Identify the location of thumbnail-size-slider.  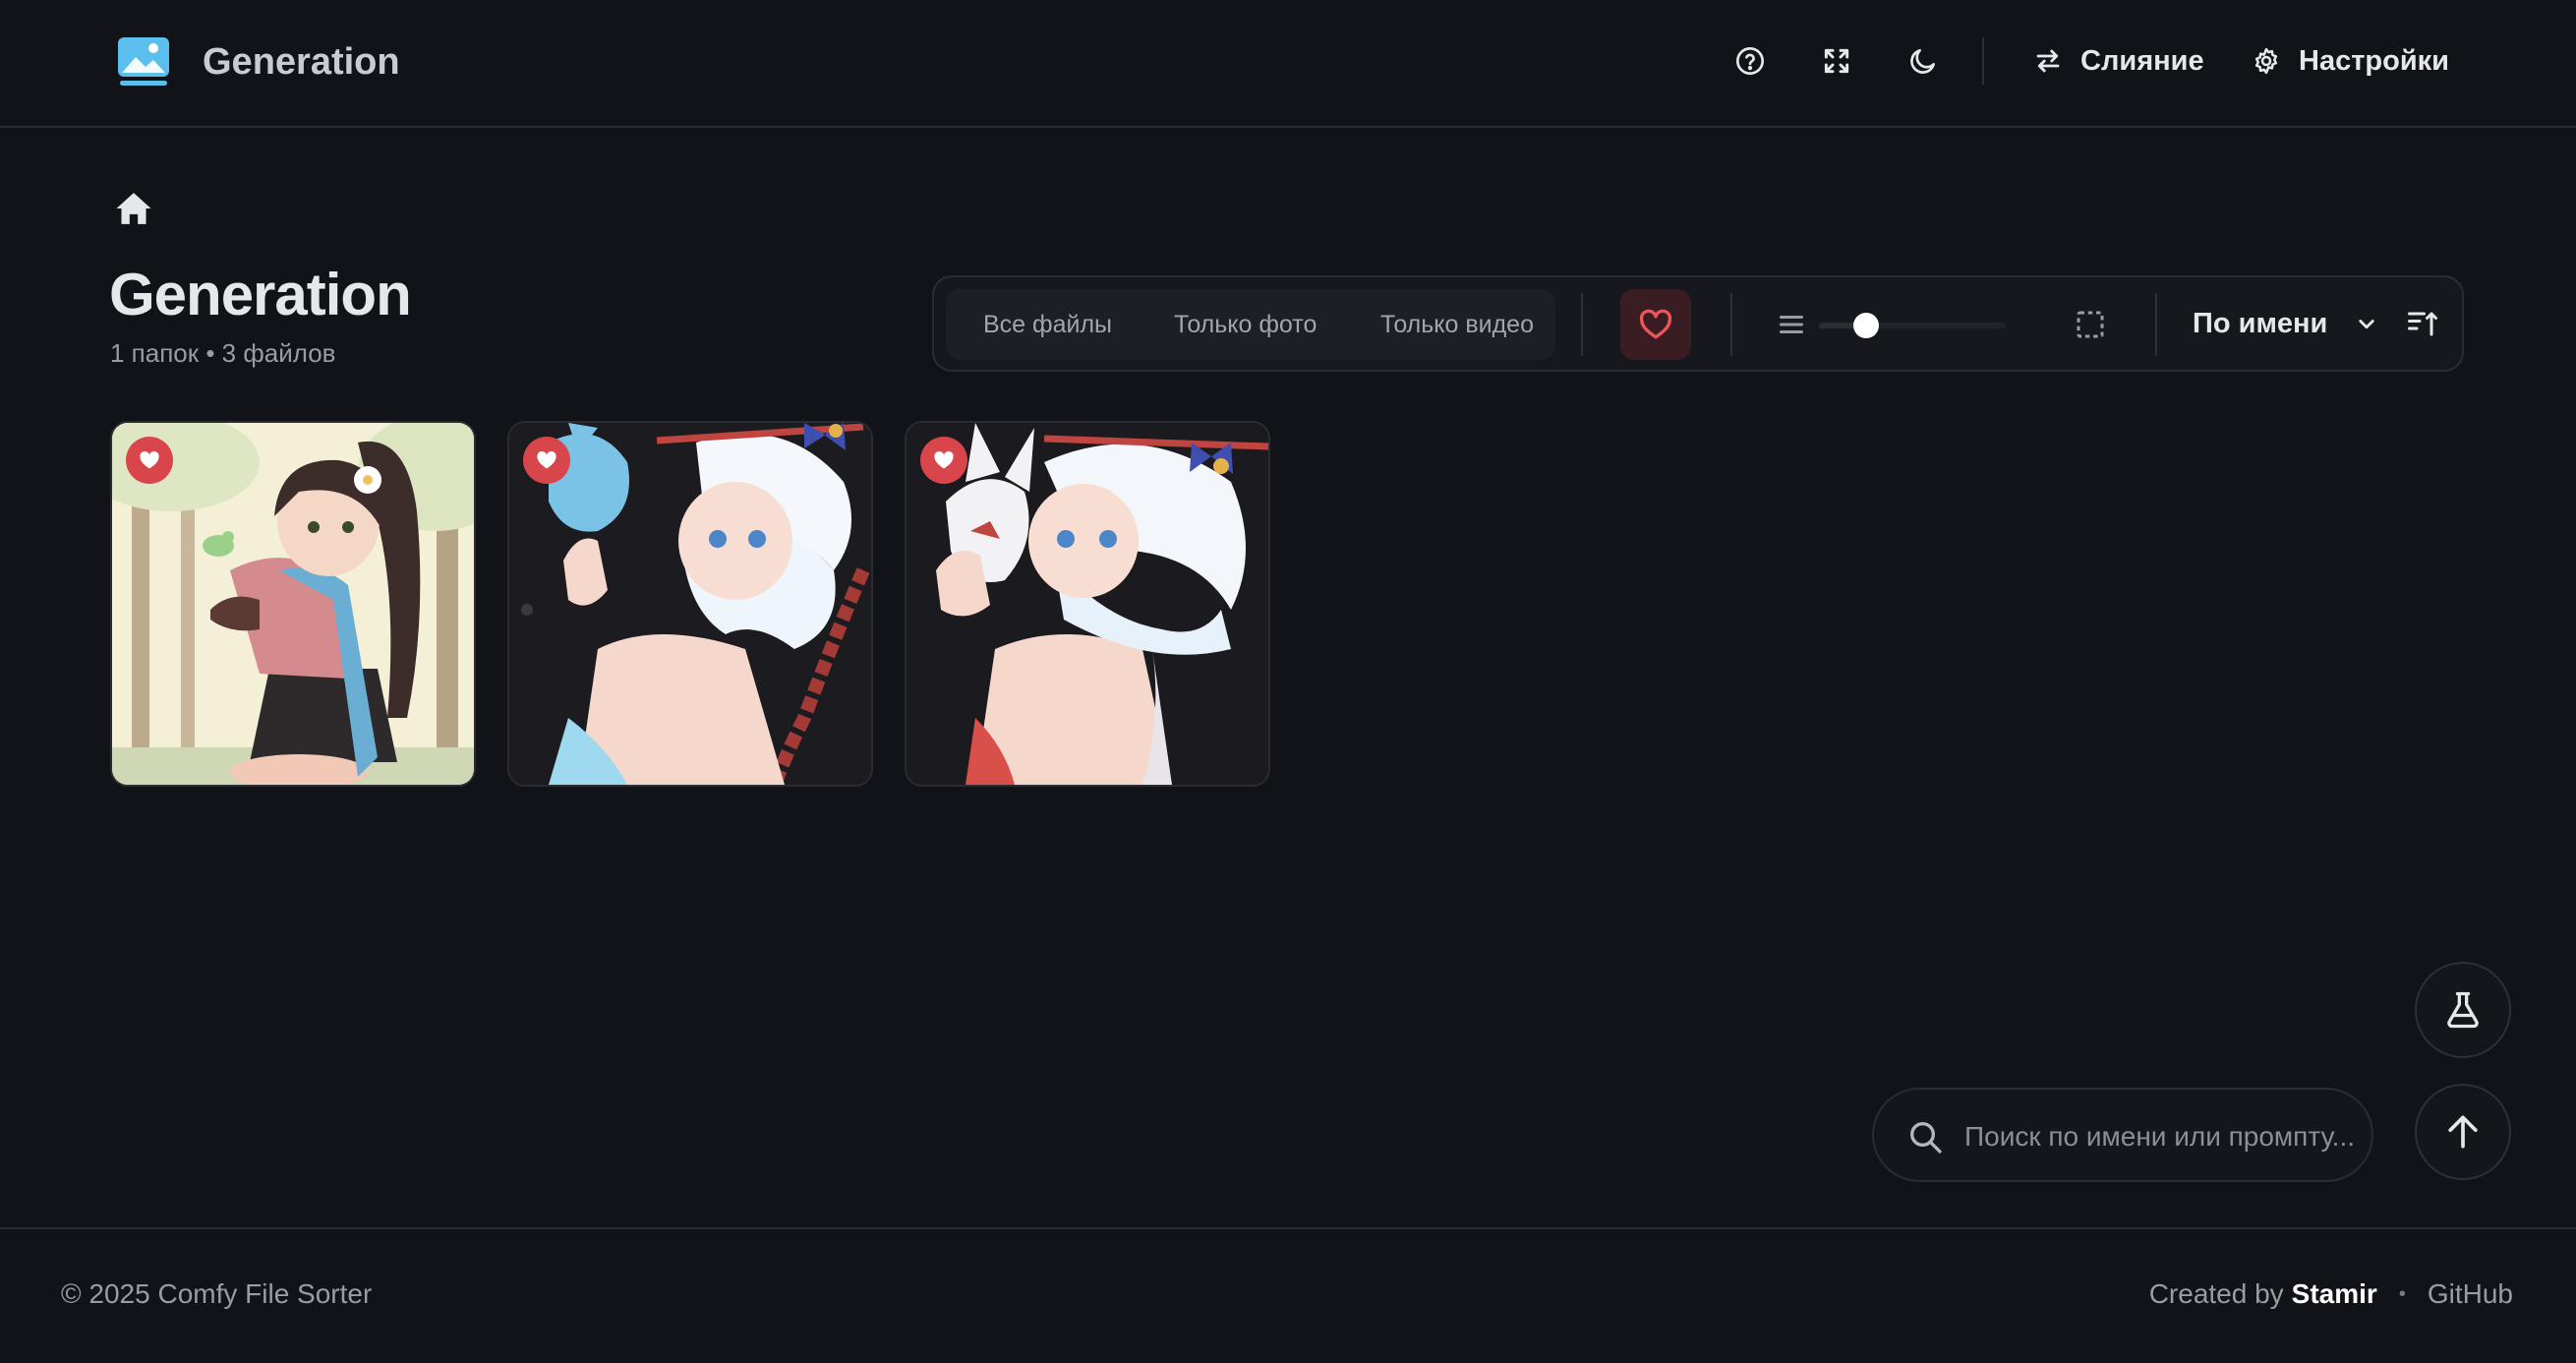
(1912, 325).